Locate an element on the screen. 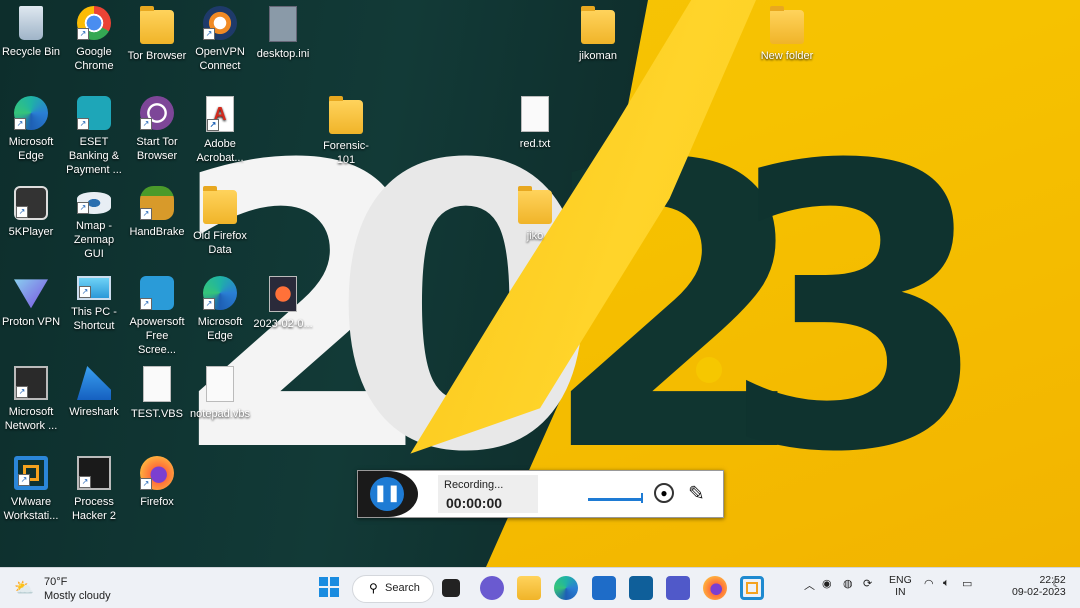 The width and height of the screenshot is (1080, 608). weather-condition: Mostly cloudy is located at coordinates (77, 596).